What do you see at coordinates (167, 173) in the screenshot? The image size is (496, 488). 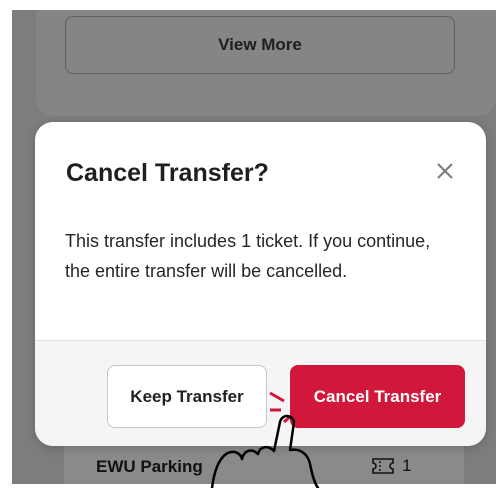 I see `dialog-title: Cancel Transfer?` at bounding box center [167, 173].